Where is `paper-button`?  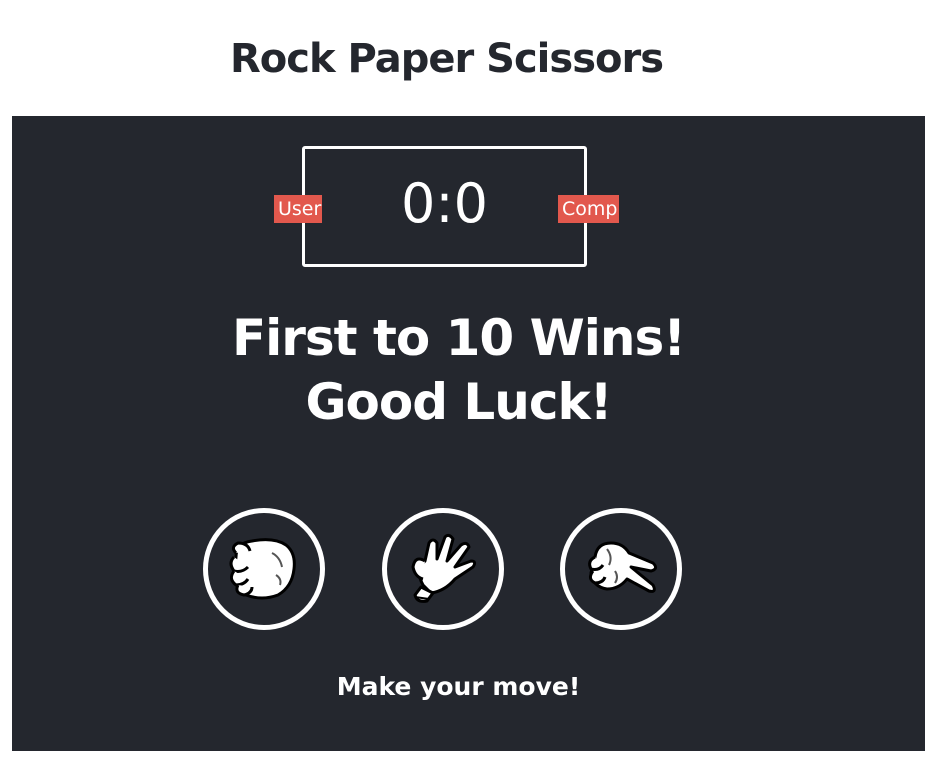 paper-button is located at coordinates (443, 569).